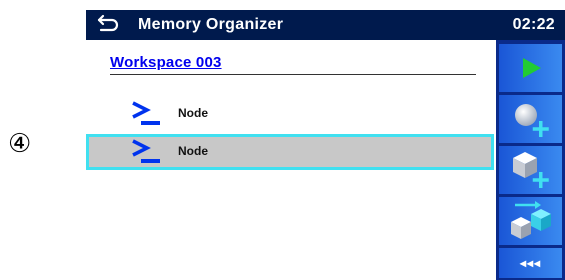 This screenshot has height=280, width=565. What do you see at coordinates (290, 114) in the screenshot?
I see `tree-node: Node` at bounding box center [290, 114].